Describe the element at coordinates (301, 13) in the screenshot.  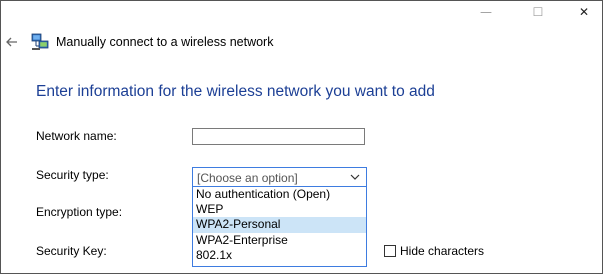
I see `title-bar: — ☐ ✕` at that location.